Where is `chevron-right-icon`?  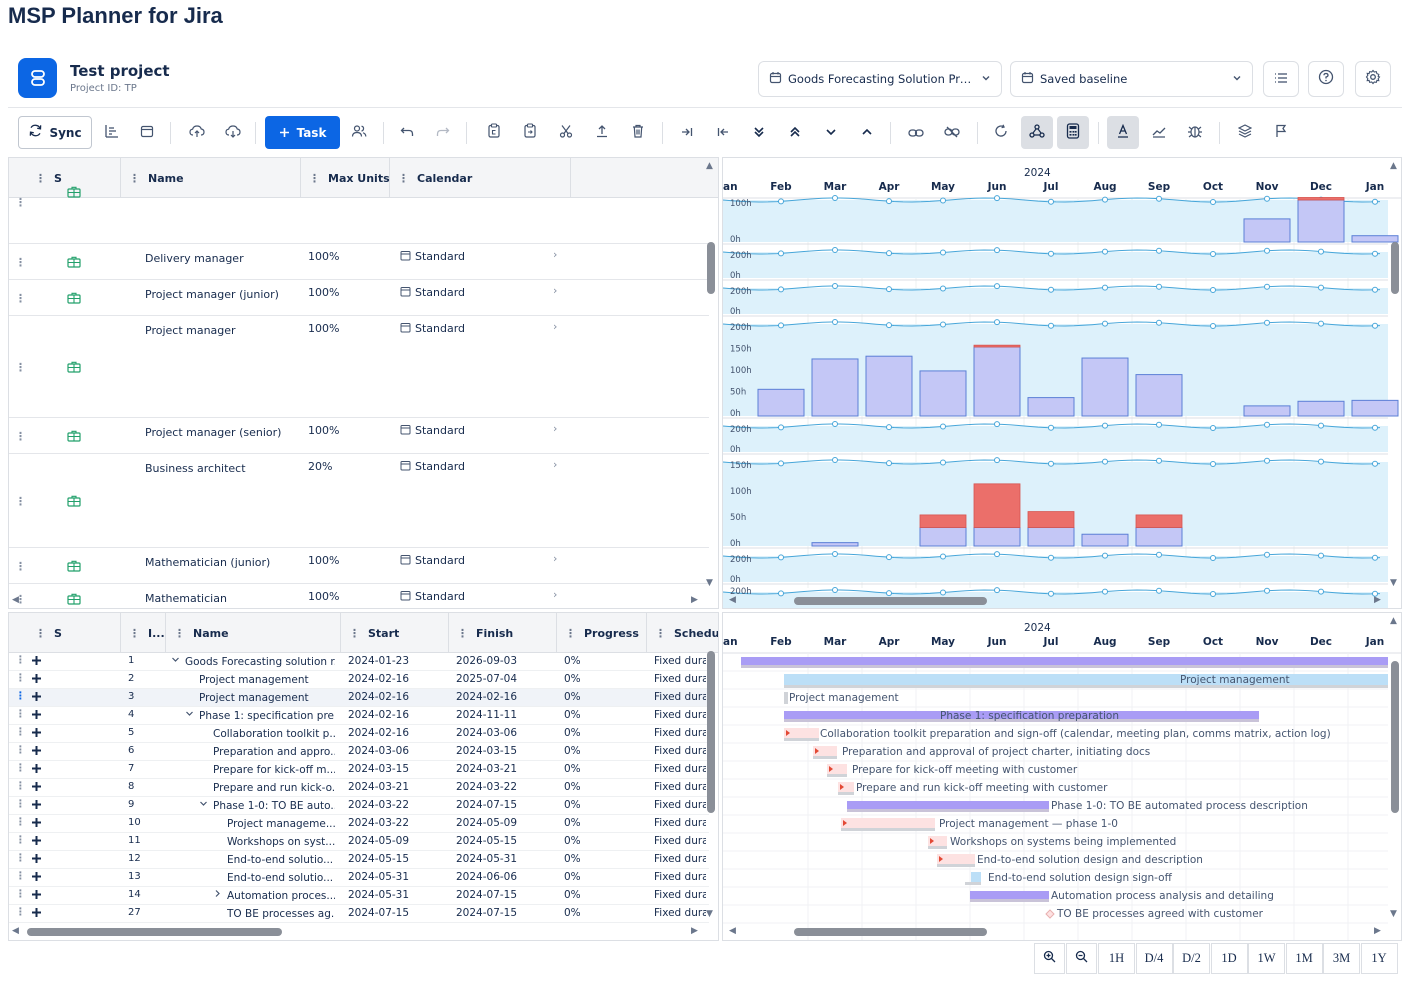 chevron-right-icon is located at coordinates (217, 895).